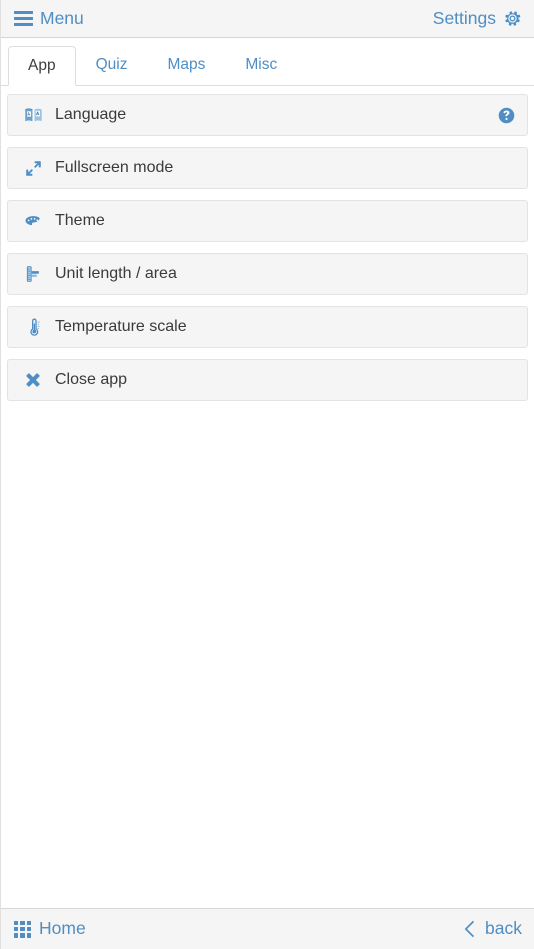 This screenshot has width=534, height=949. I want to click on settings-row-temperature-scale: Temperature scale, so click(267, 327).